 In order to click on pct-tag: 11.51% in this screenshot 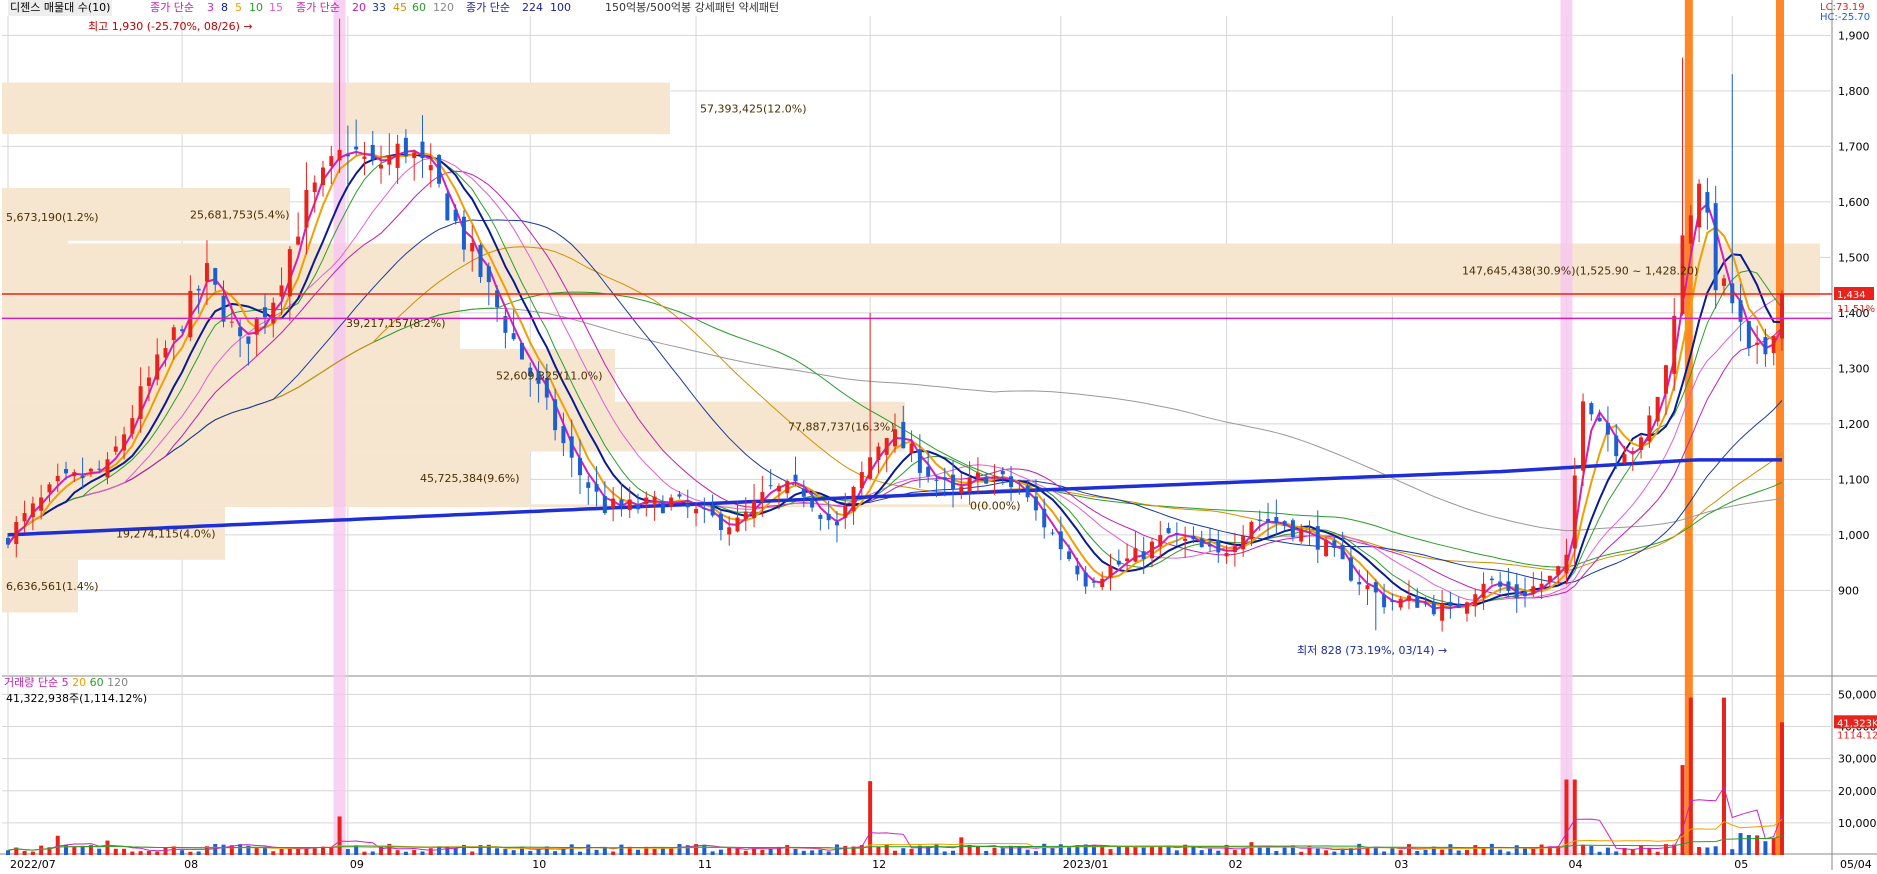, I will do `click(1856, 309)`.